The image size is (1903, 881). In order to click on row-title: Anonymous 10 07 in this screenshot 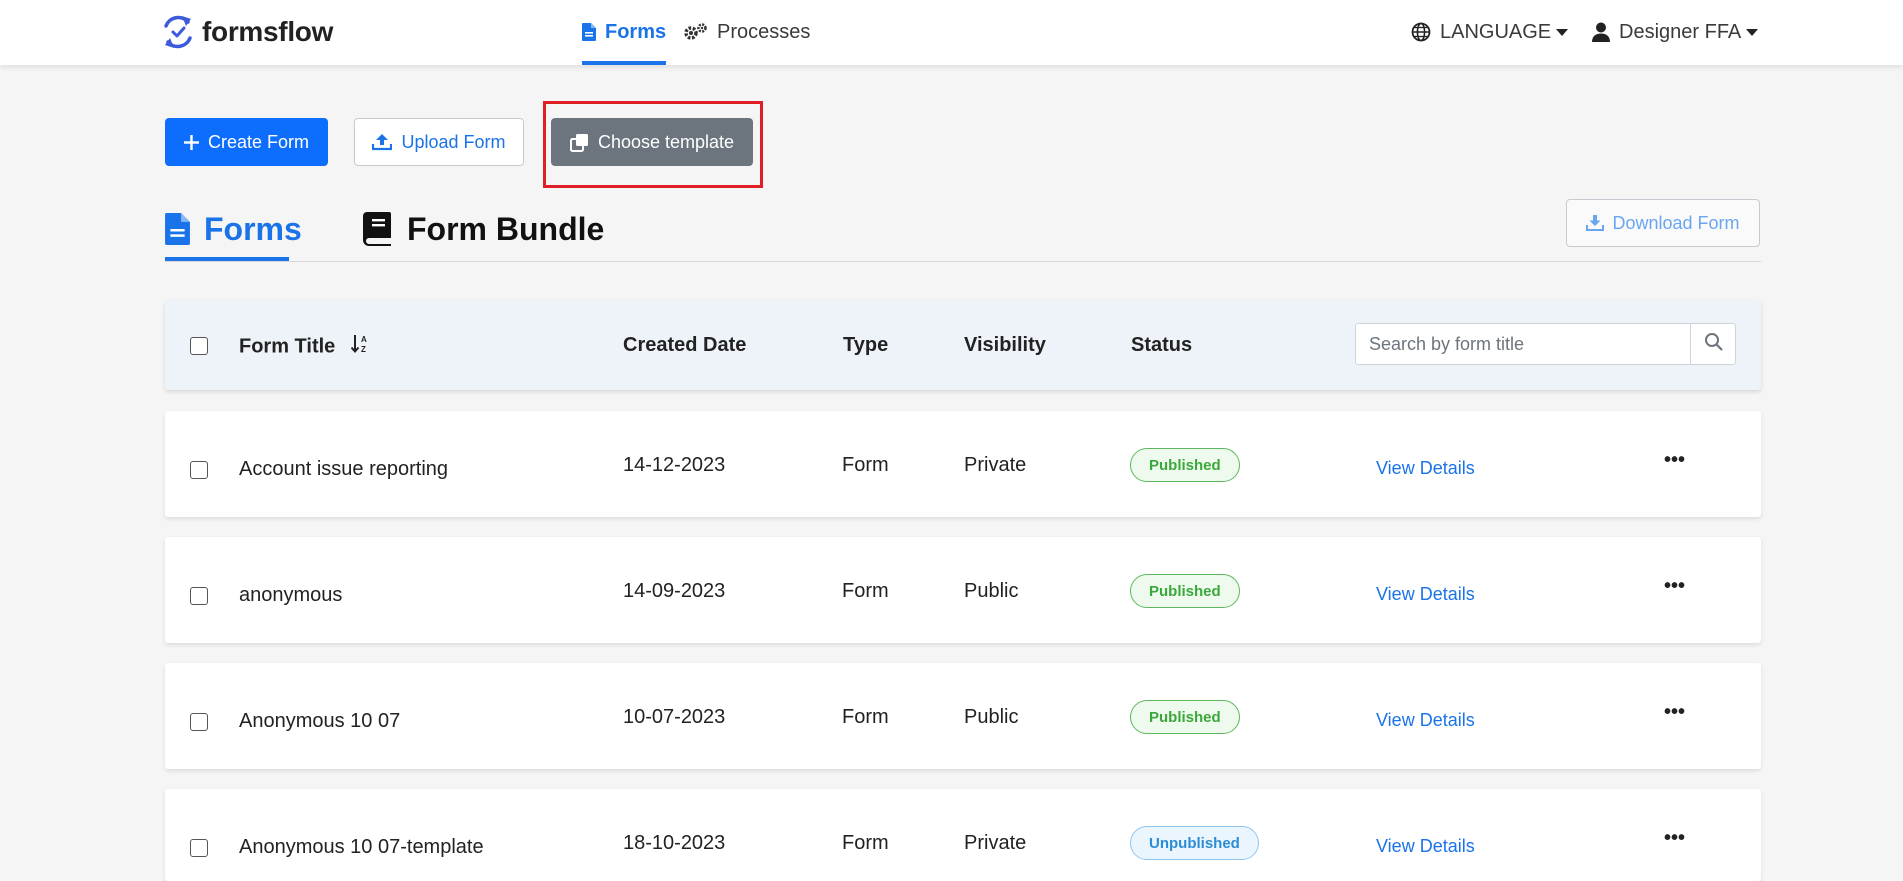, I will do `click(320, 721)`.